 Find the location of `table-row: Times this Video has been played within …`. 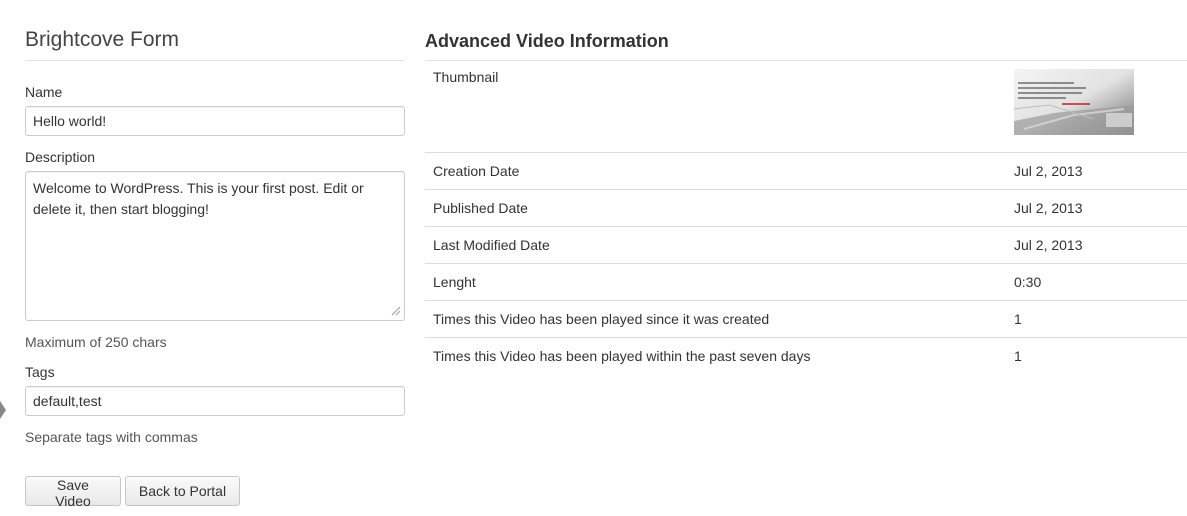

table-row: Times this Video has been played within … is located at coordinates (806, 356).